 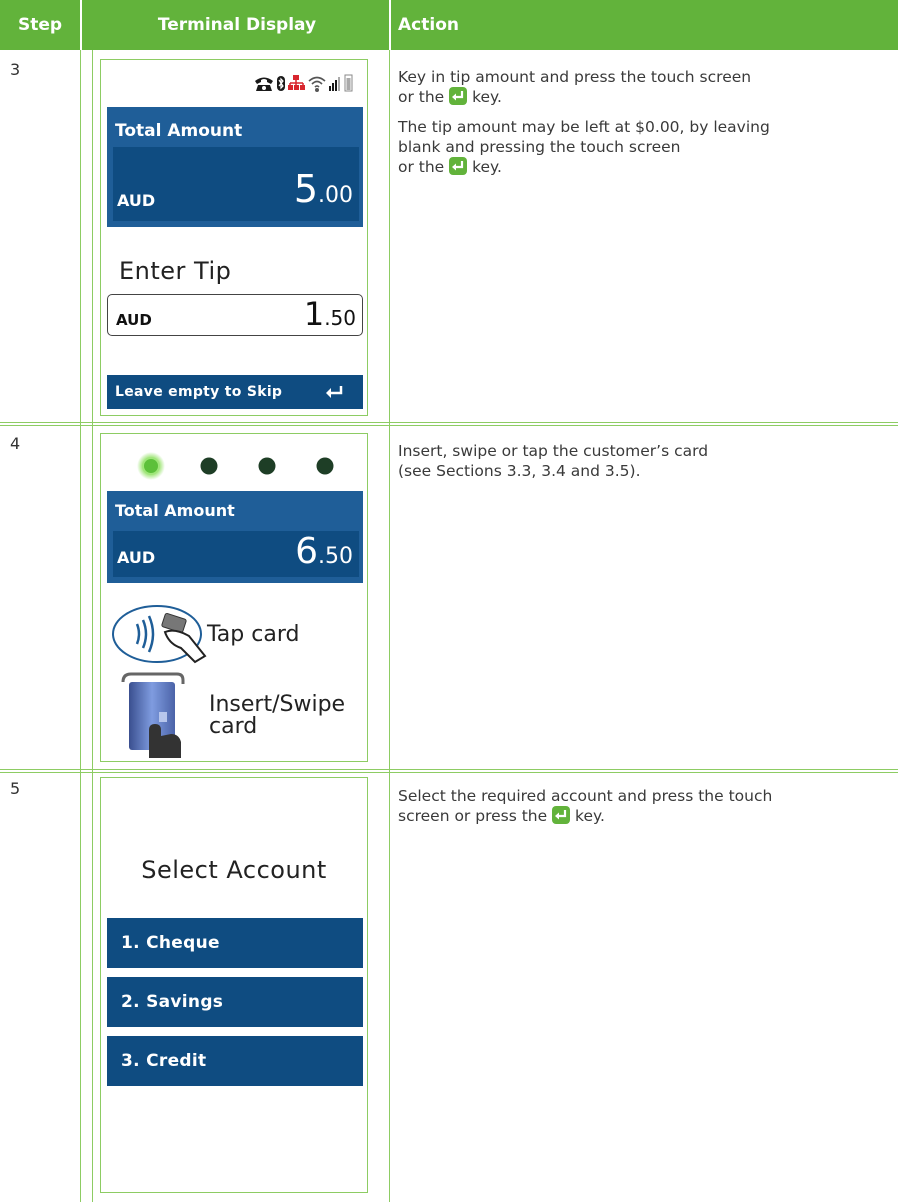 What do you see at coordinates (317, 84) in the screenshot?
I see `wifi-icon` at bounding box center [317, 84].